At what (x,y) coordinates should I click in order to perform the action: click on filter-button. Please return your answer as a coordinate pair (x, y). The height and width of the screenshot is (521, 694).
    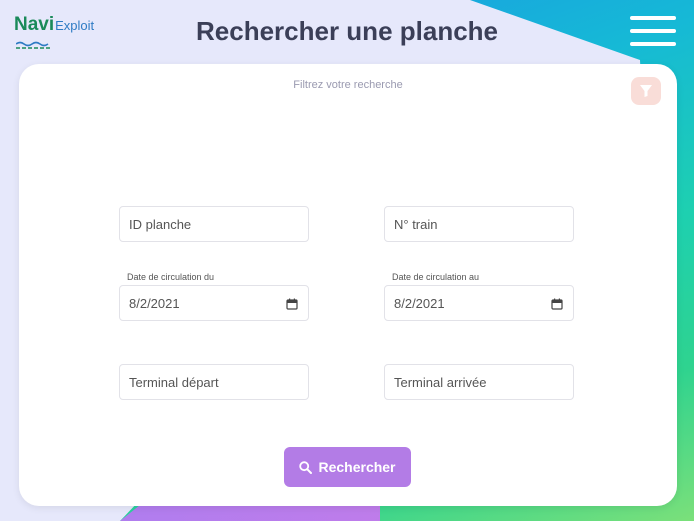
    Looking at the image, I should click on (646, 91).